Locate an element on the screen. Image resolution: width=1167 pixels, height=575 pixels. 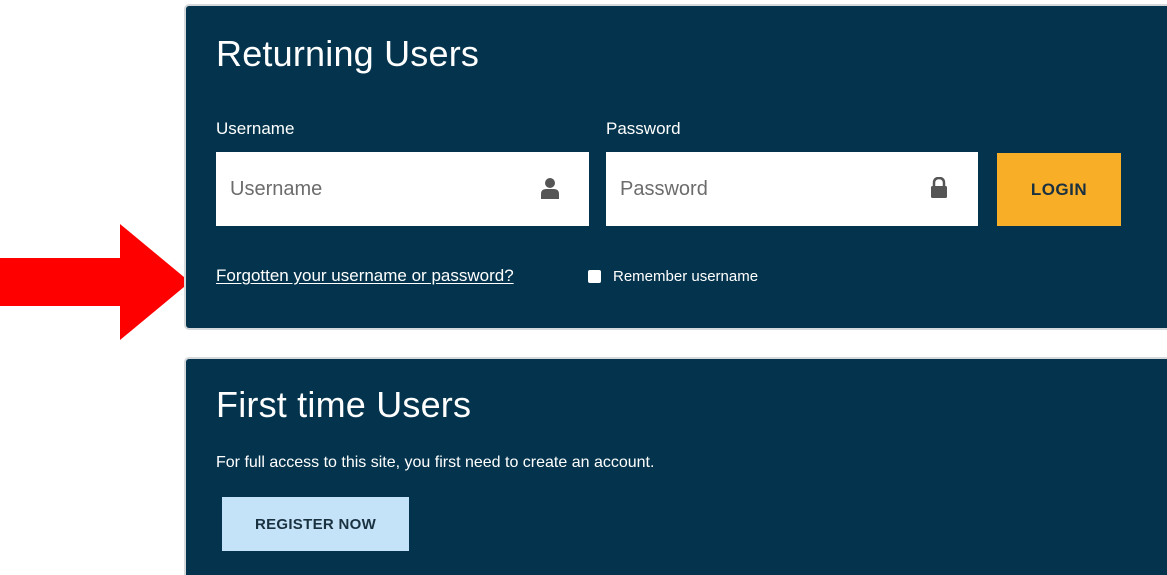
password-input is located at coordinates (792, 189).